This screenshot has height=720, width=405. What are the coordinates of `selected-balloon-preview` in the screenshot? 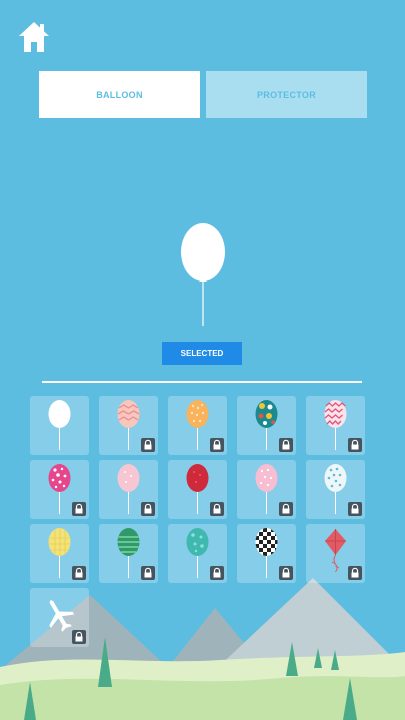 It's located at (203, 274).